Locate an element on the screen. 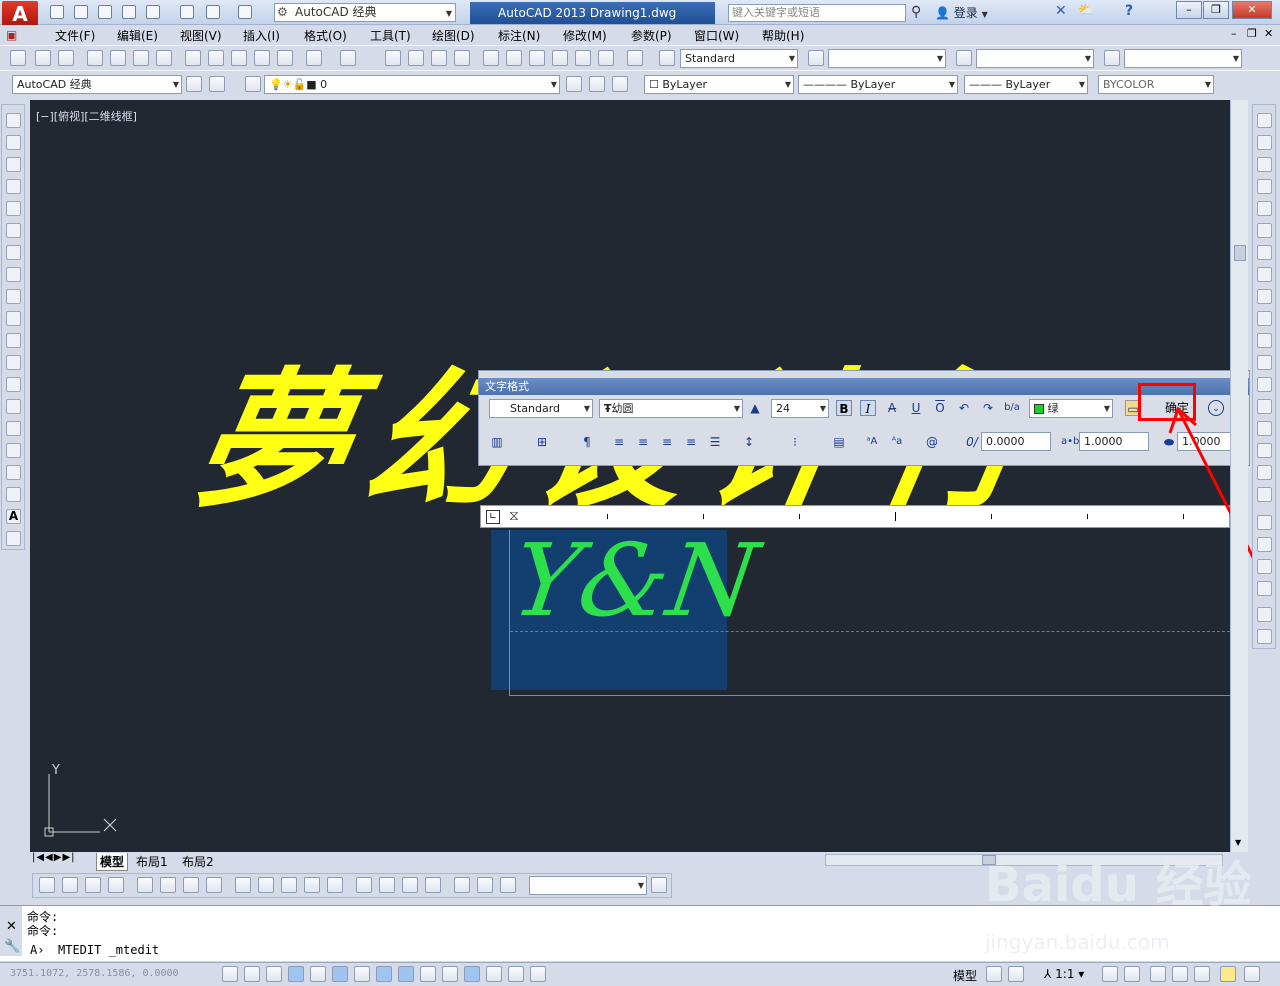 Image resolution: width=1280 pixels, height=986 pixels. help-icon: ? is located at coordinates (1129, 11).